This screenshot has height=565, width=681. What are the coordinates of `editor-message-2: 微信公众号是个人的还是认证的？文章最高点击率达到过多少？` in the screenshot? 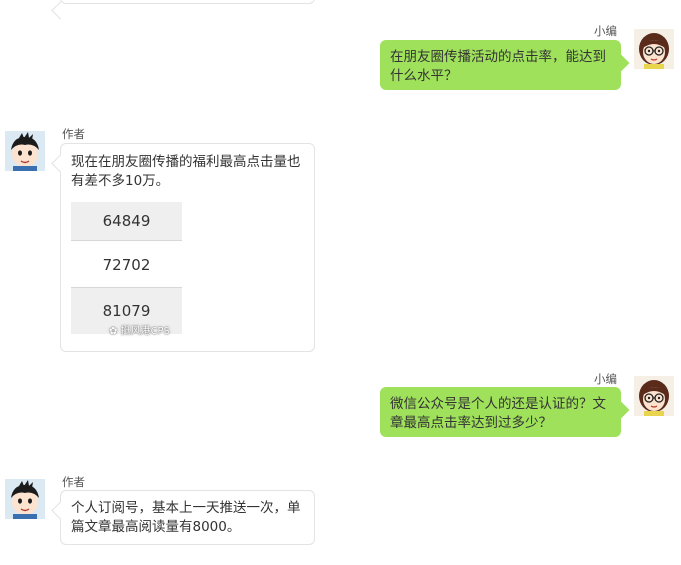 It's located at (500, 412).